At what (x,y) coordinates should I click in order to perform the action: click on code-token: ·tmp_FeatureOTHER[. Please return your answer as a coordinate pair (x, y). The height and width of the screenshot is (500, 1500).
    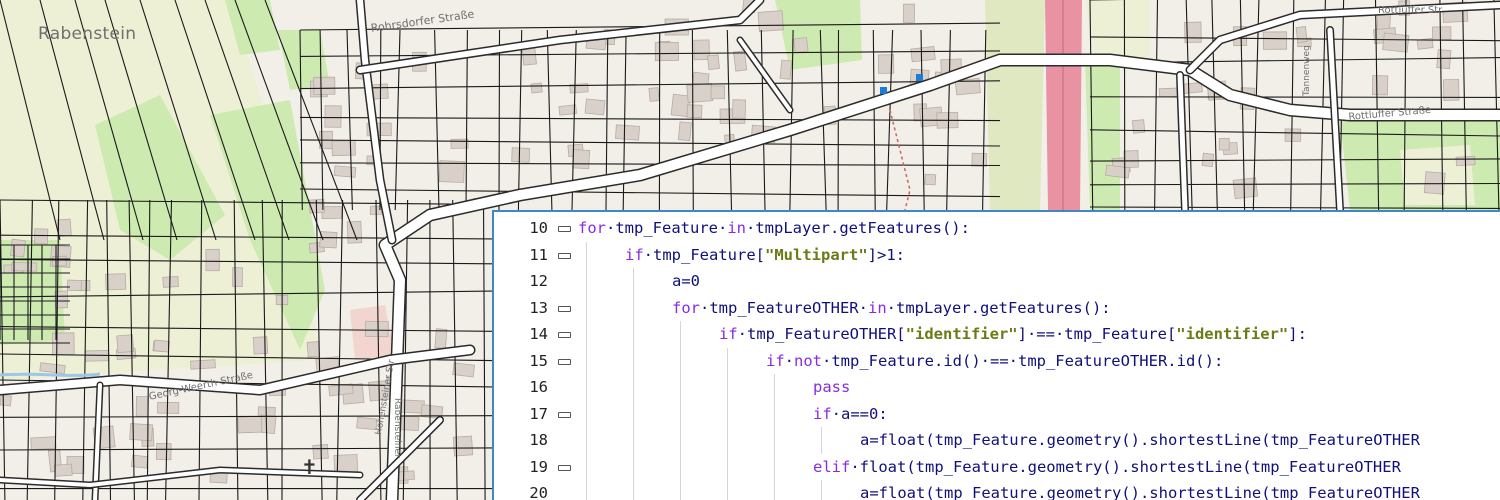
    Looking at the image, I should click on (821, 334).